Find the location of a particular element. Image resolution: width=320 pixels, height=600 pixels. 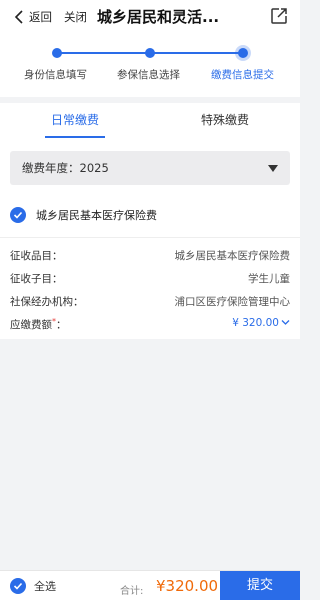

total-amount: ¥320.00 is located at coordinates (187, 586).